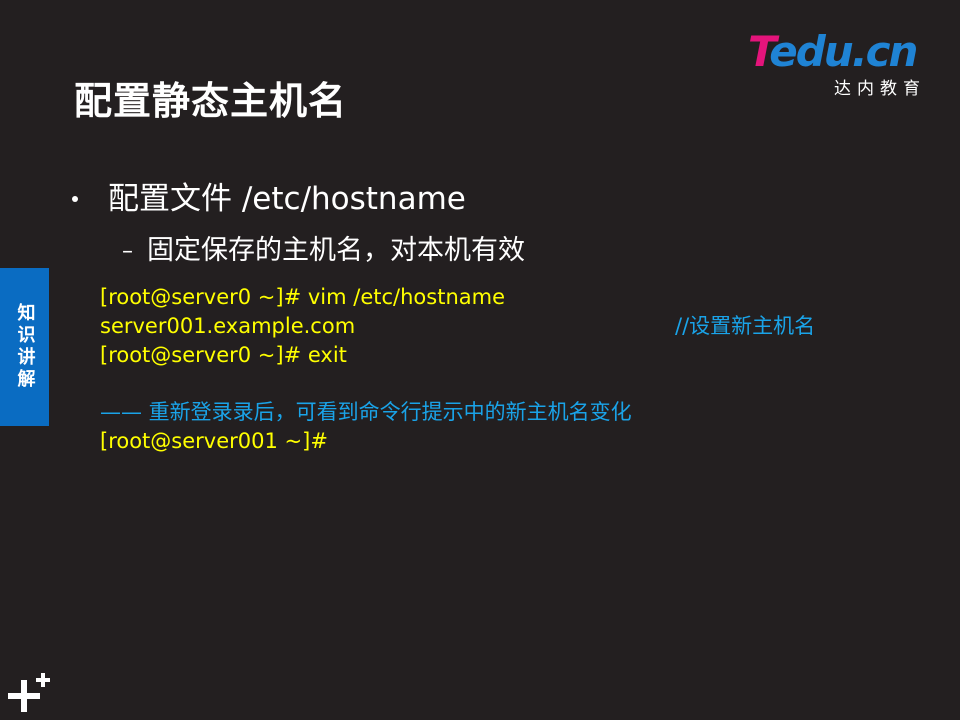  I want to click on sub-bullet-item: – 固定保存的主机名，对本机有效, so click(323, 251).